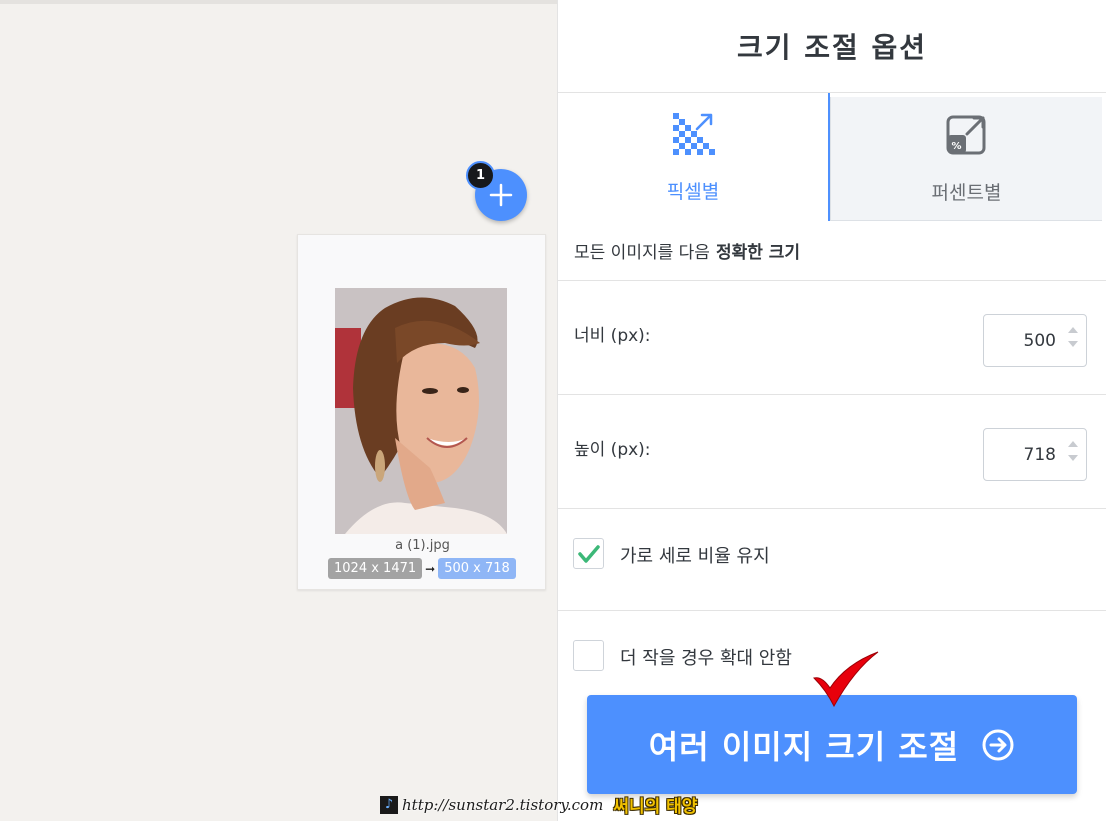 This screenshot has width=1106, height=821. What do you see at coordinates (1073, 451) in the screenshot?
I see `height-stepper` at bounding box center [1073, 451].